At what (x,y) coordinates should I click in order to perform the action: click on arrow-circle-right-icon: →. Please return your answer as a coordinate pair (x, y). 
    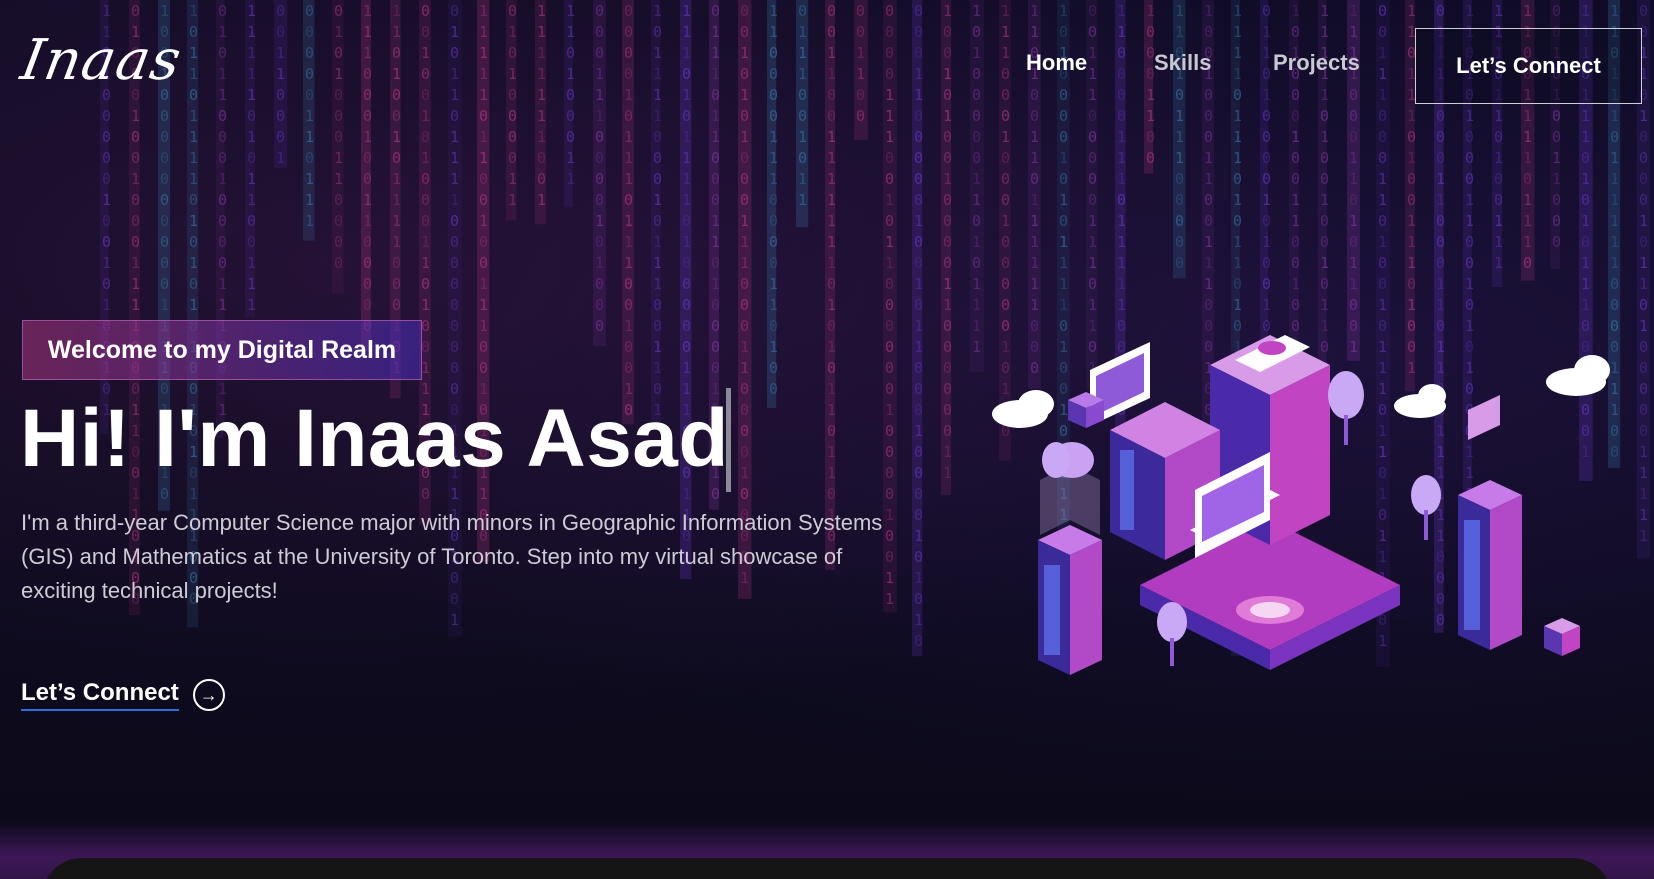
    Looking at the image, I should click on (208, 695).